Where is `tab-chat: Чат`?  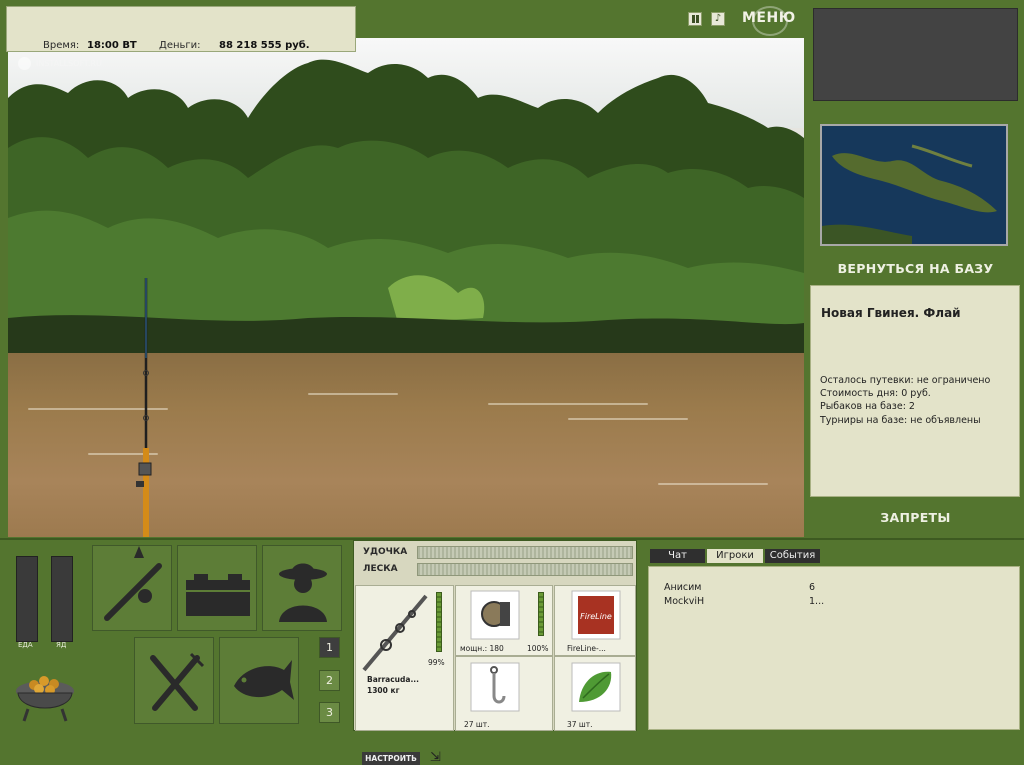 tab-chat: Чат is located at coordinates (677, 556).